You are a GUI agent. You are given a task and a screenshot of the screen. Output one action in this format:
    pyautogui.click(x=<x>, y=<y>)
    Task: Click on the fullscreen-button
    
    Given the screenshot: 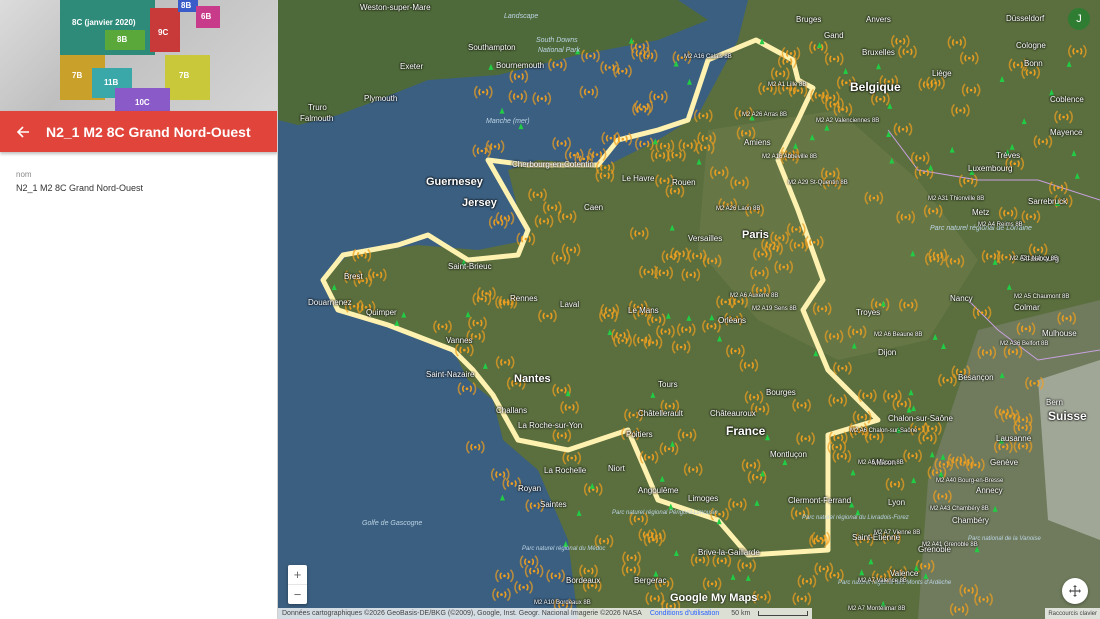 What is the action you would take?
    pyautogui.click(x=1075, y=591)
    